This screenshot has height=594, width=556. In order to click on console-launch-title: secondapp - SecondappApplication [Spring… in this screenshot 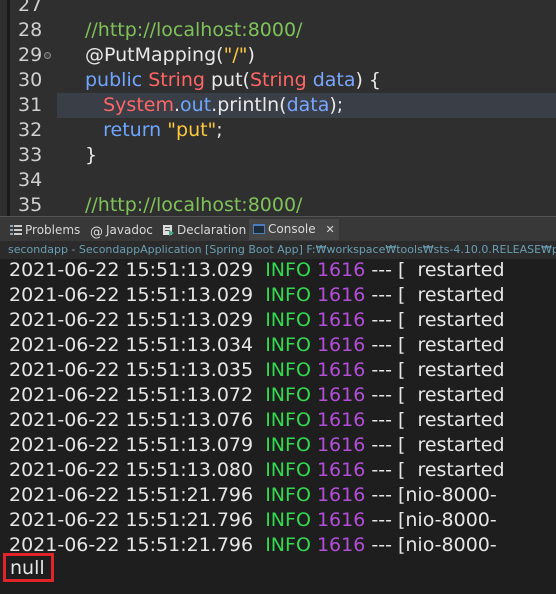, I will do `click(278, 250)`.